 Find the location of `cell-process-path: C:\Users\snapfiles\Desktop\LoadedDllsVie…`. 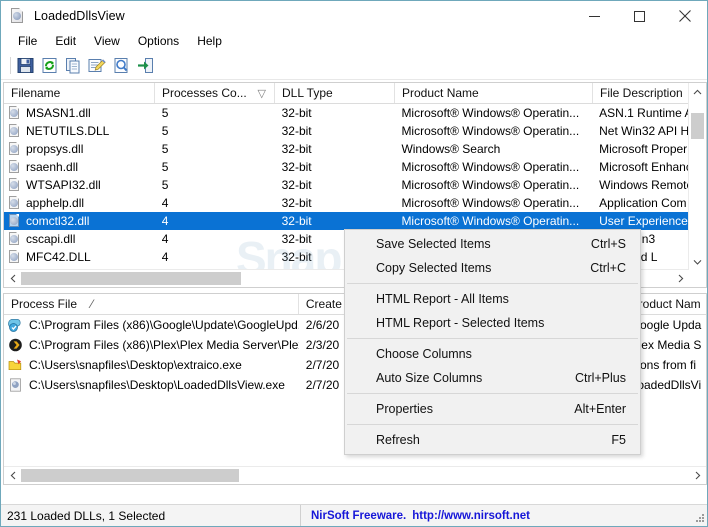

cell-process-path: C:\Users\snapfiles\Desktop\LoadedDllsVie… is located at coordinates (157, 385).